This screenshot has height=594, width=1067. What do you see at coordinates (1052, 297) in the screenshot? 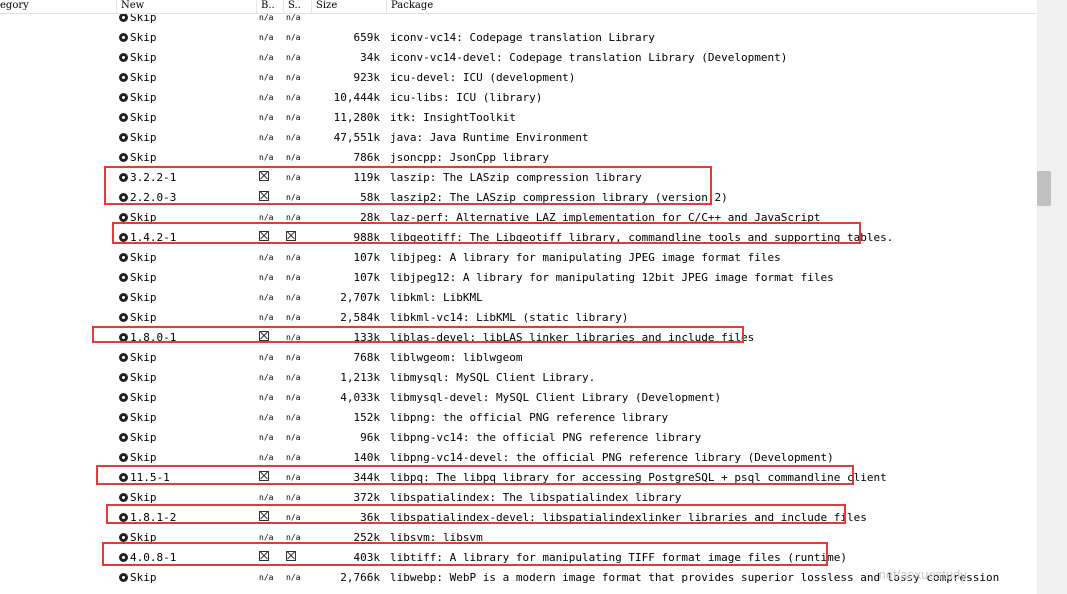
I see `vertical-scrollbar` at bounding box center [1052, 297].